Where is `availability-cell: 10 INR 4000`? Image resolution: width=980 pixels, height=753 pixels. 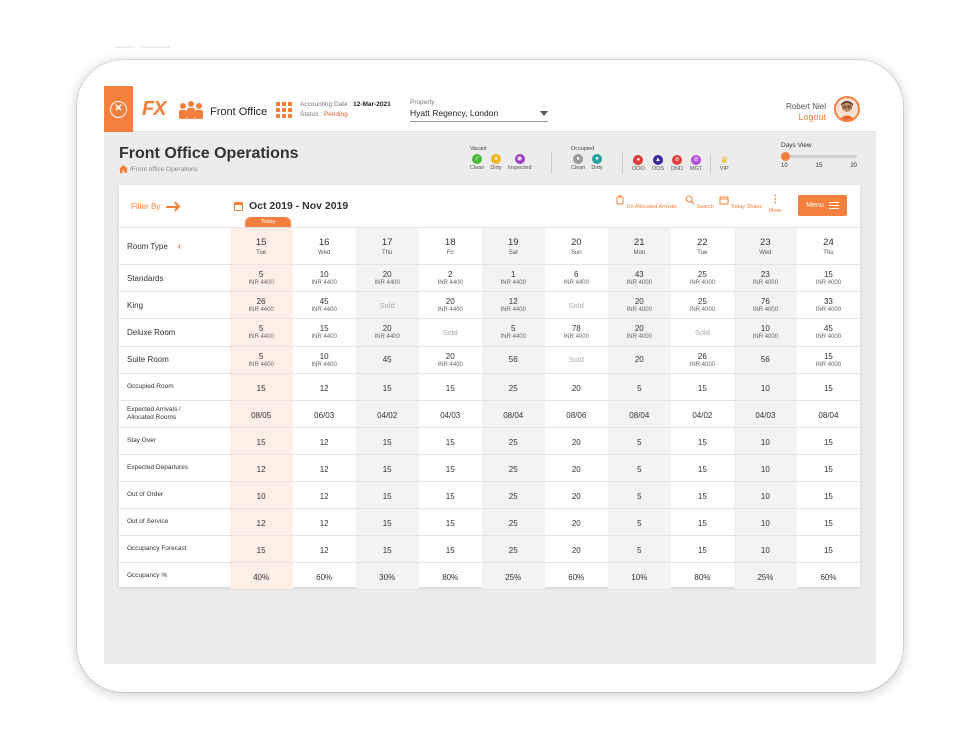 availability-cell: 10 INR 4000 is located at coordinates (765, 332).